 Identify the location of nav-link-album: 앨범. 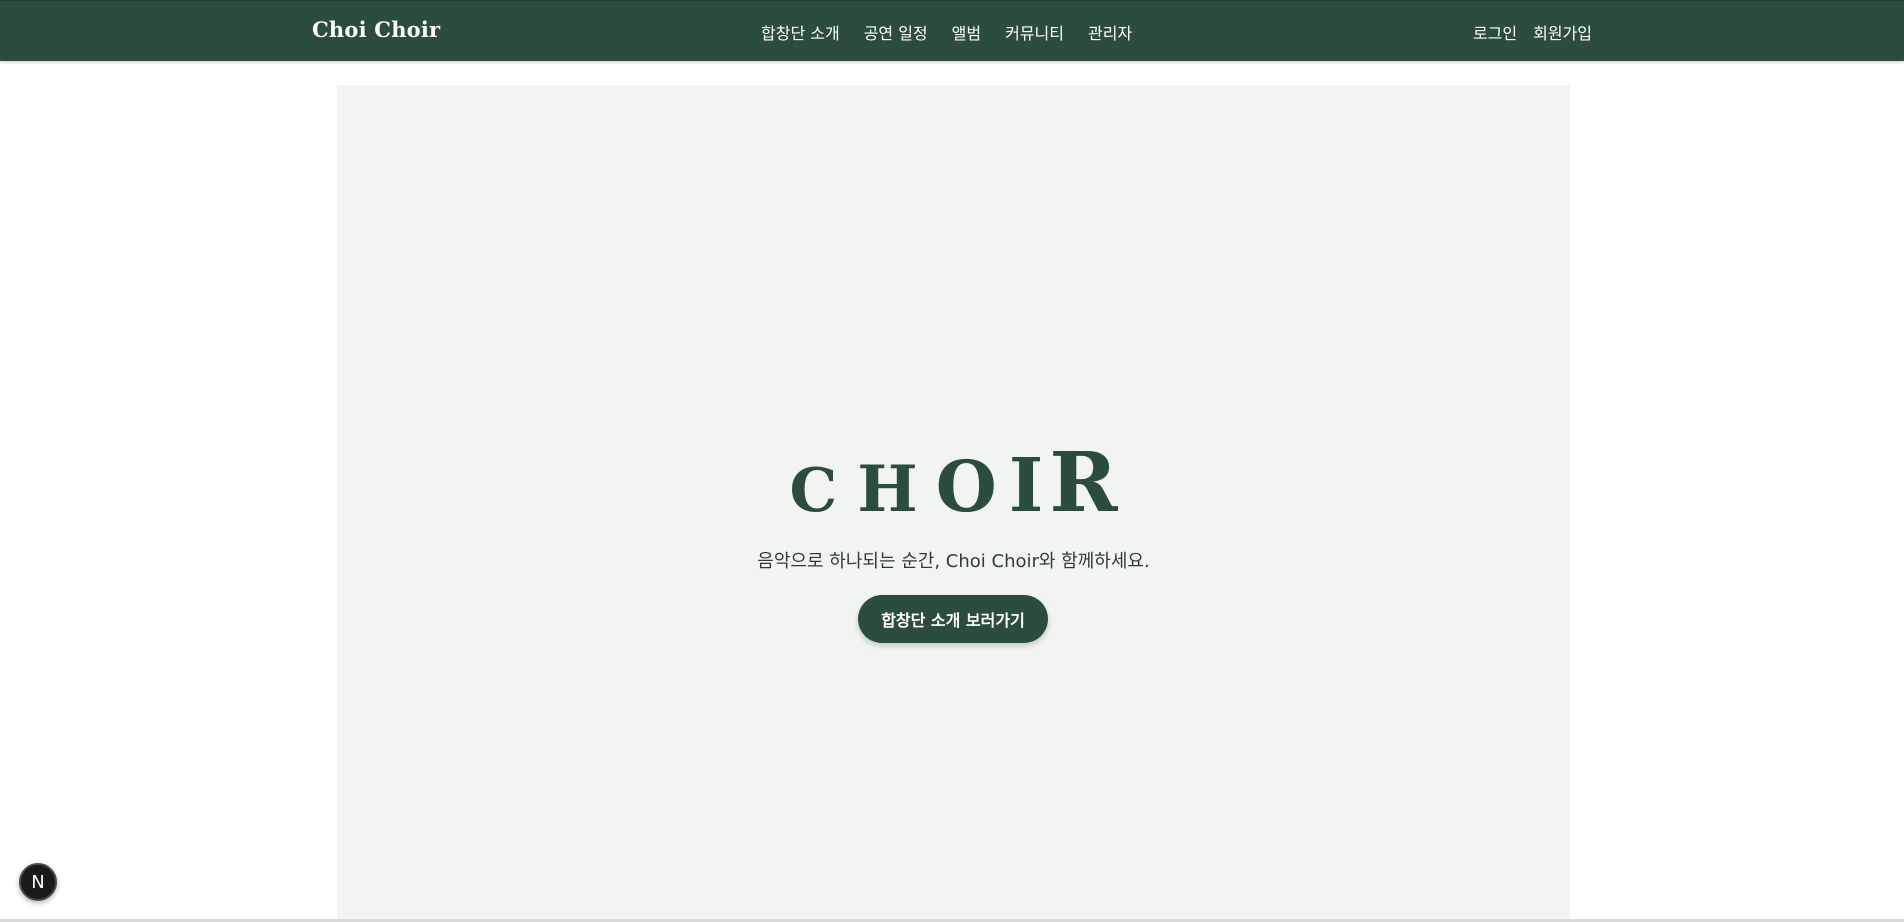
(966, 32).